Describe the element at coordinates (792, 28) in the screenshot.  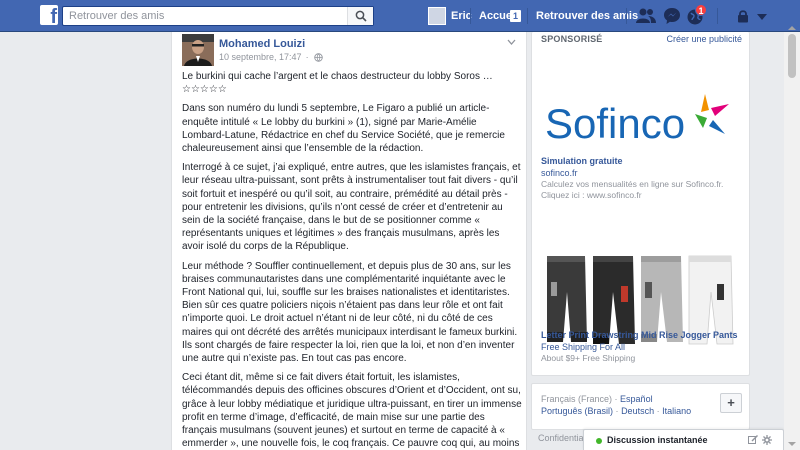
I see `scroll-up-arrow-icon` at that location.